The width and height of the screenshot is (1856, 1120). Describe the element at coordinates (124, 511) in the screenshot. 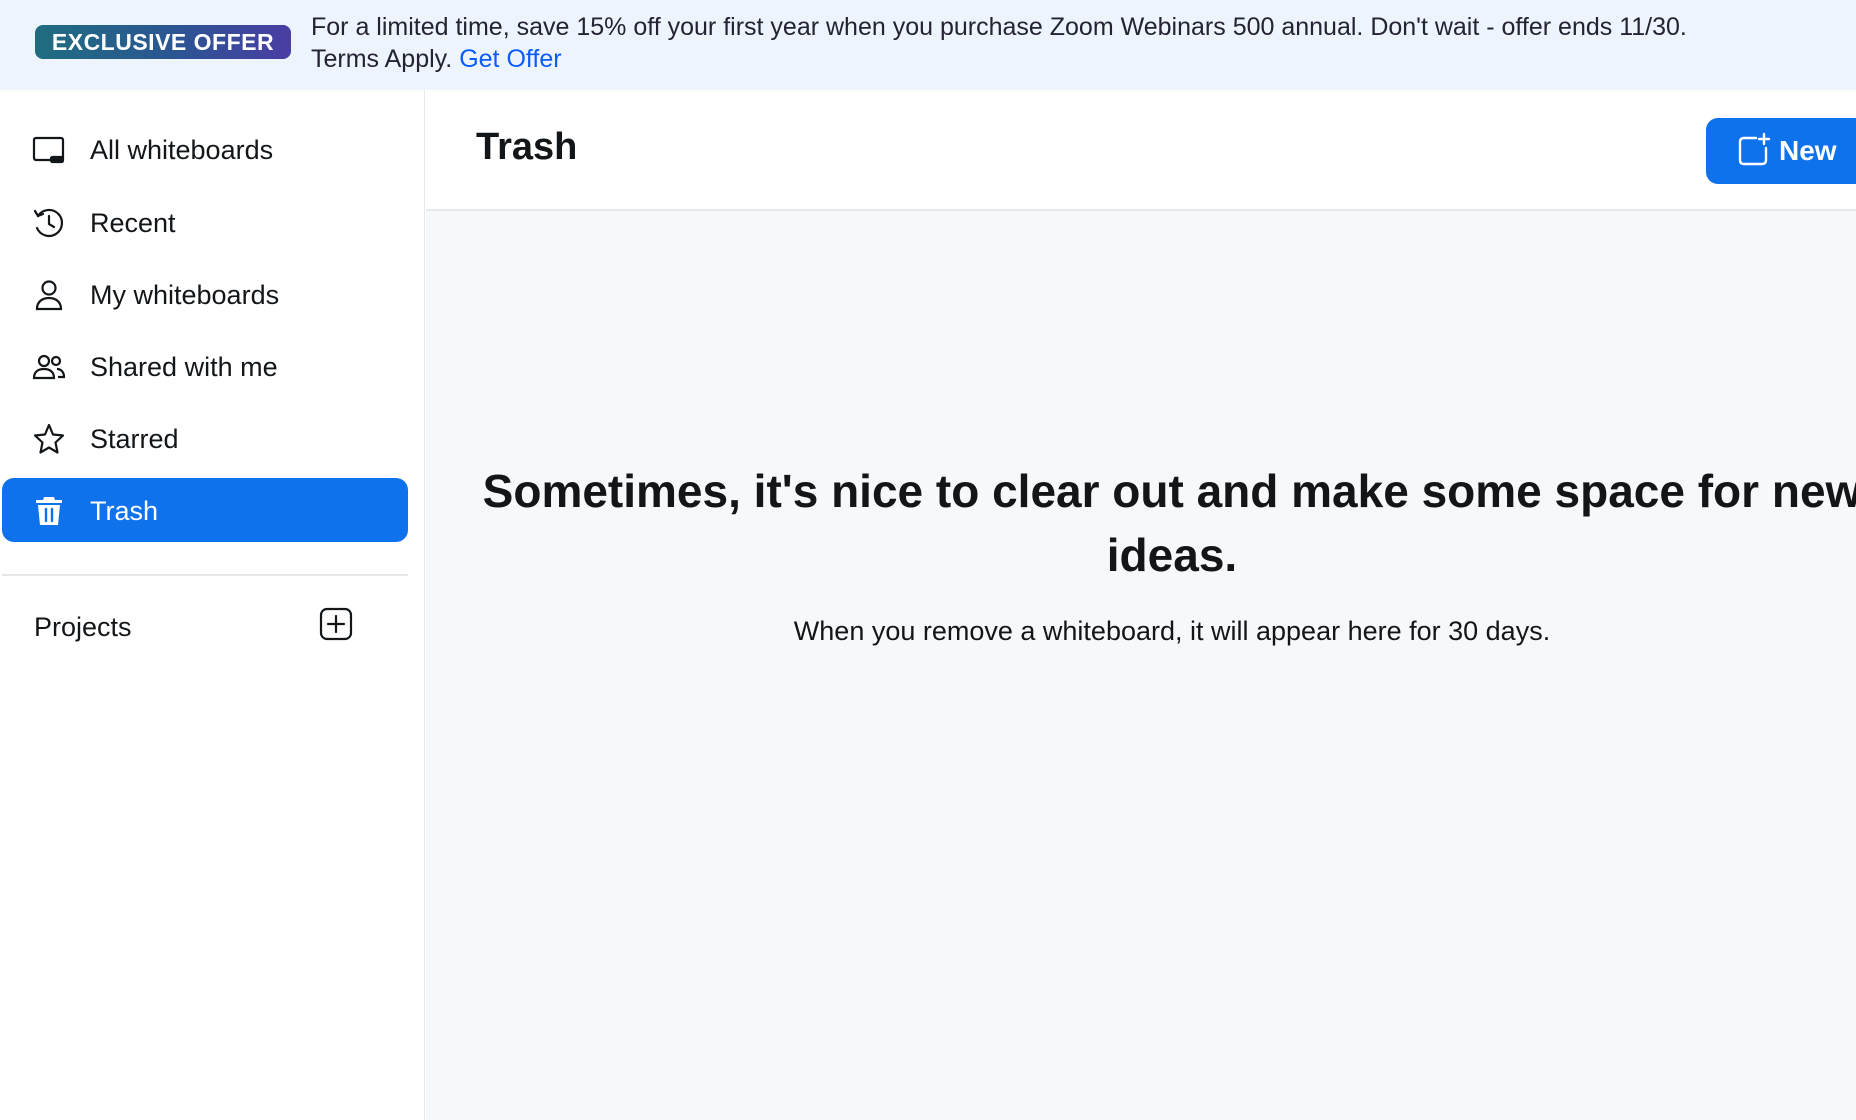

I see `sidebar-item-label: Trash` at that location.